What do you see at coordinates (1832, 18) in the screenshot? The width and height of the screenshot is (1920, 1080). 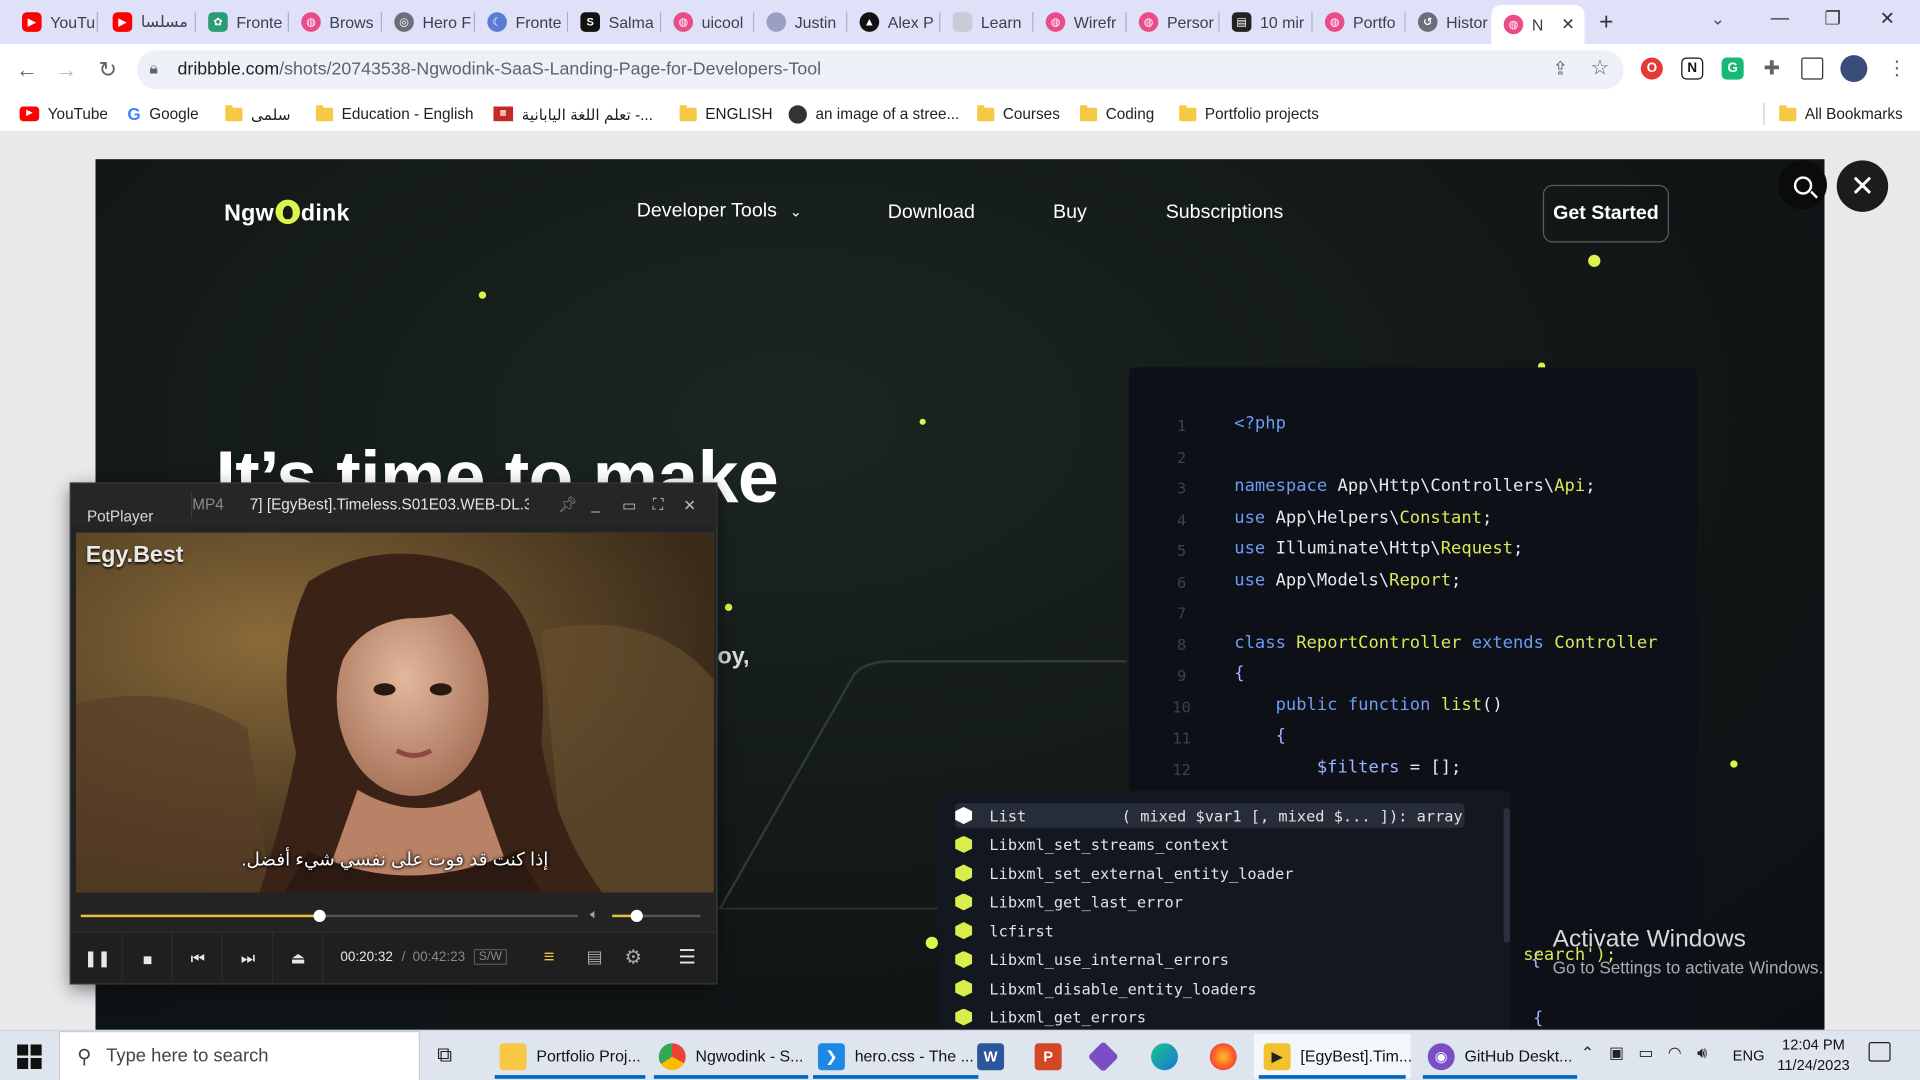 I see `restore-button: ❐` at bounding box center [1832, 18].